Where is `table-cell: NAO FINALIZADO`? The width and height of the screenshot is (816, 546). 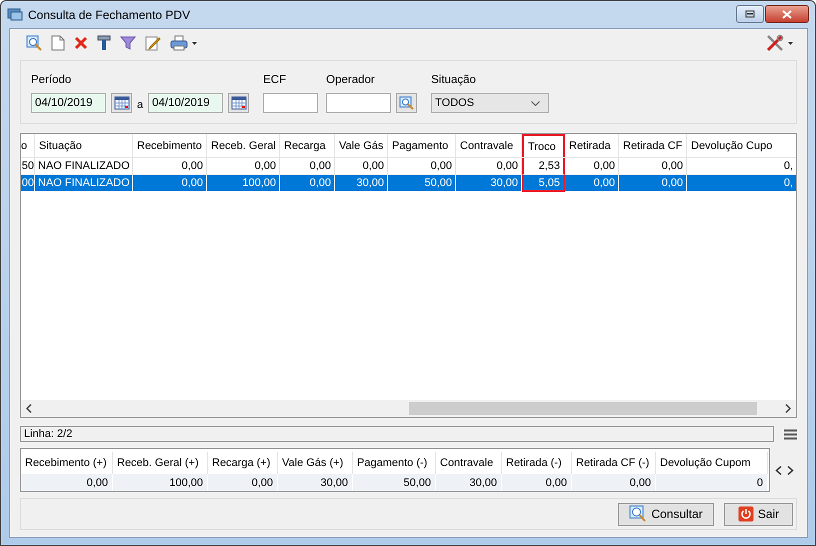
table-cell: NAO FINALIZADO is located at coordinates (84, 183).